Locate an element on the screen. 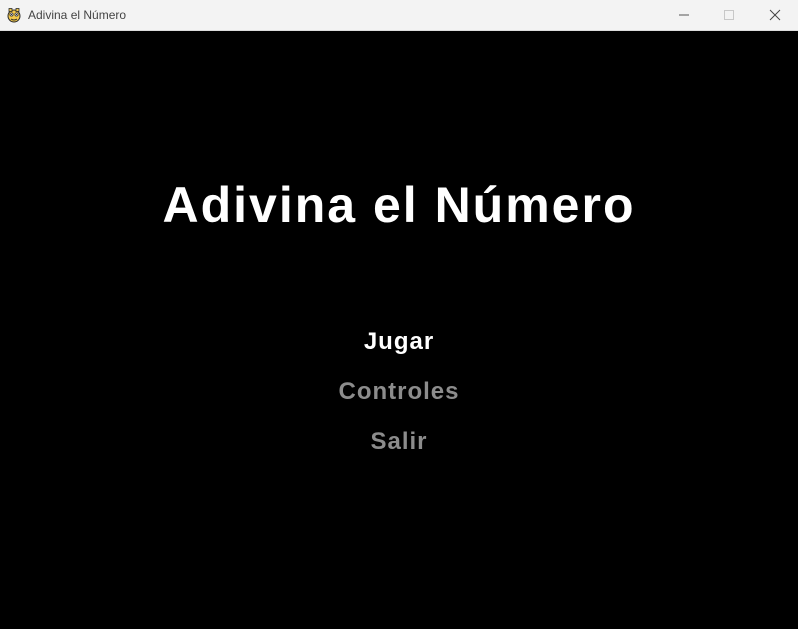  window-titlebar: Adivina el Número is located at coordinates (399, 15).